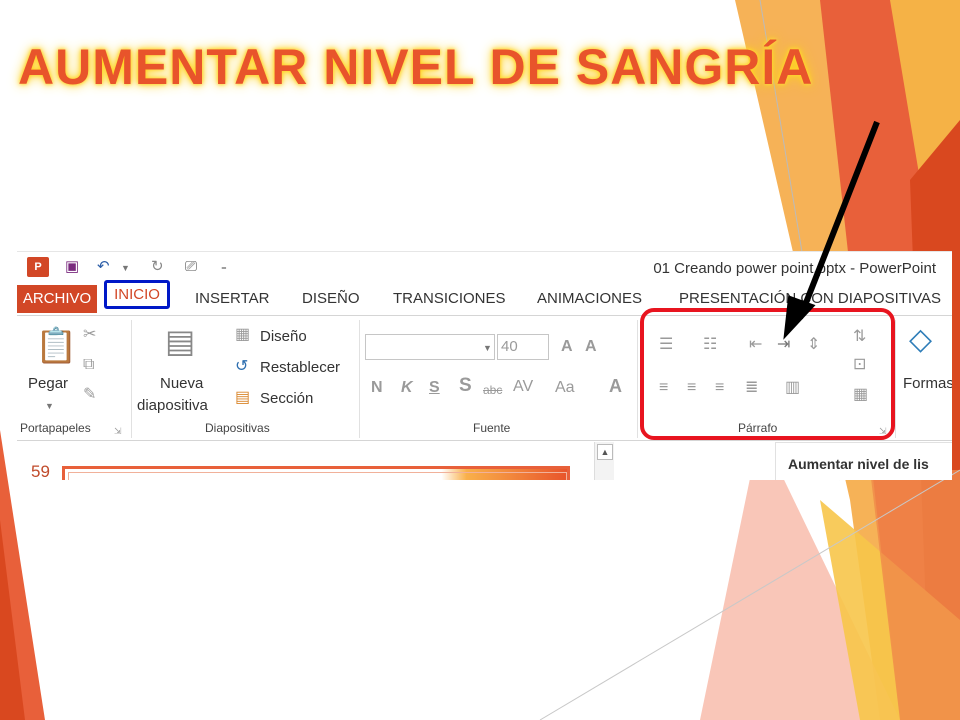  I want to click on section-button: Sección, so click(286, 398).